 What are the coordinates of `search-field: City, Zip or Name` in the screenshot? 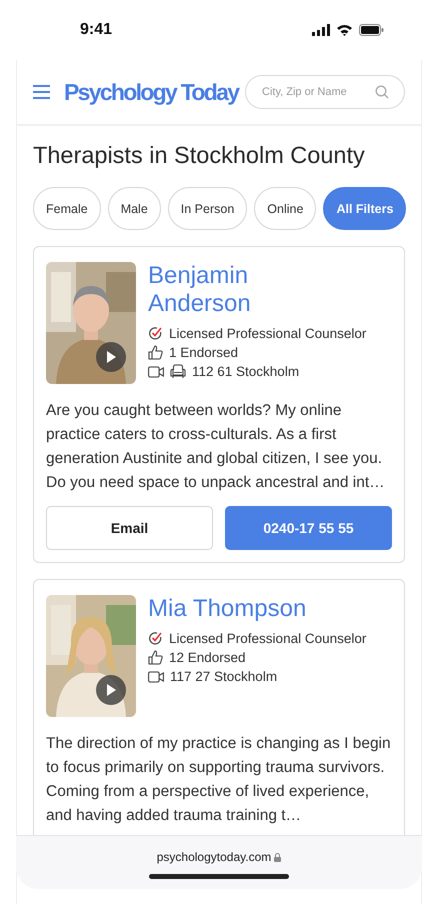 It's located at (325, 92).